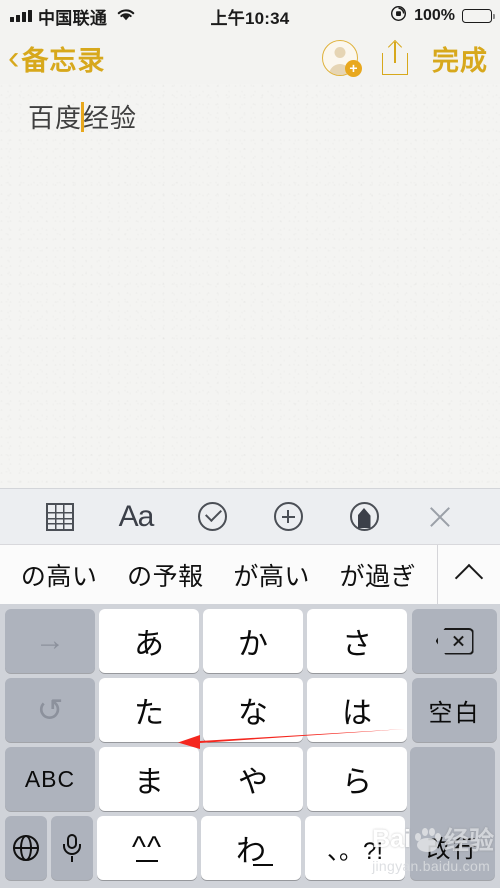 The image size is (500, 888). I want to click on key-globe, so click(26, 848).